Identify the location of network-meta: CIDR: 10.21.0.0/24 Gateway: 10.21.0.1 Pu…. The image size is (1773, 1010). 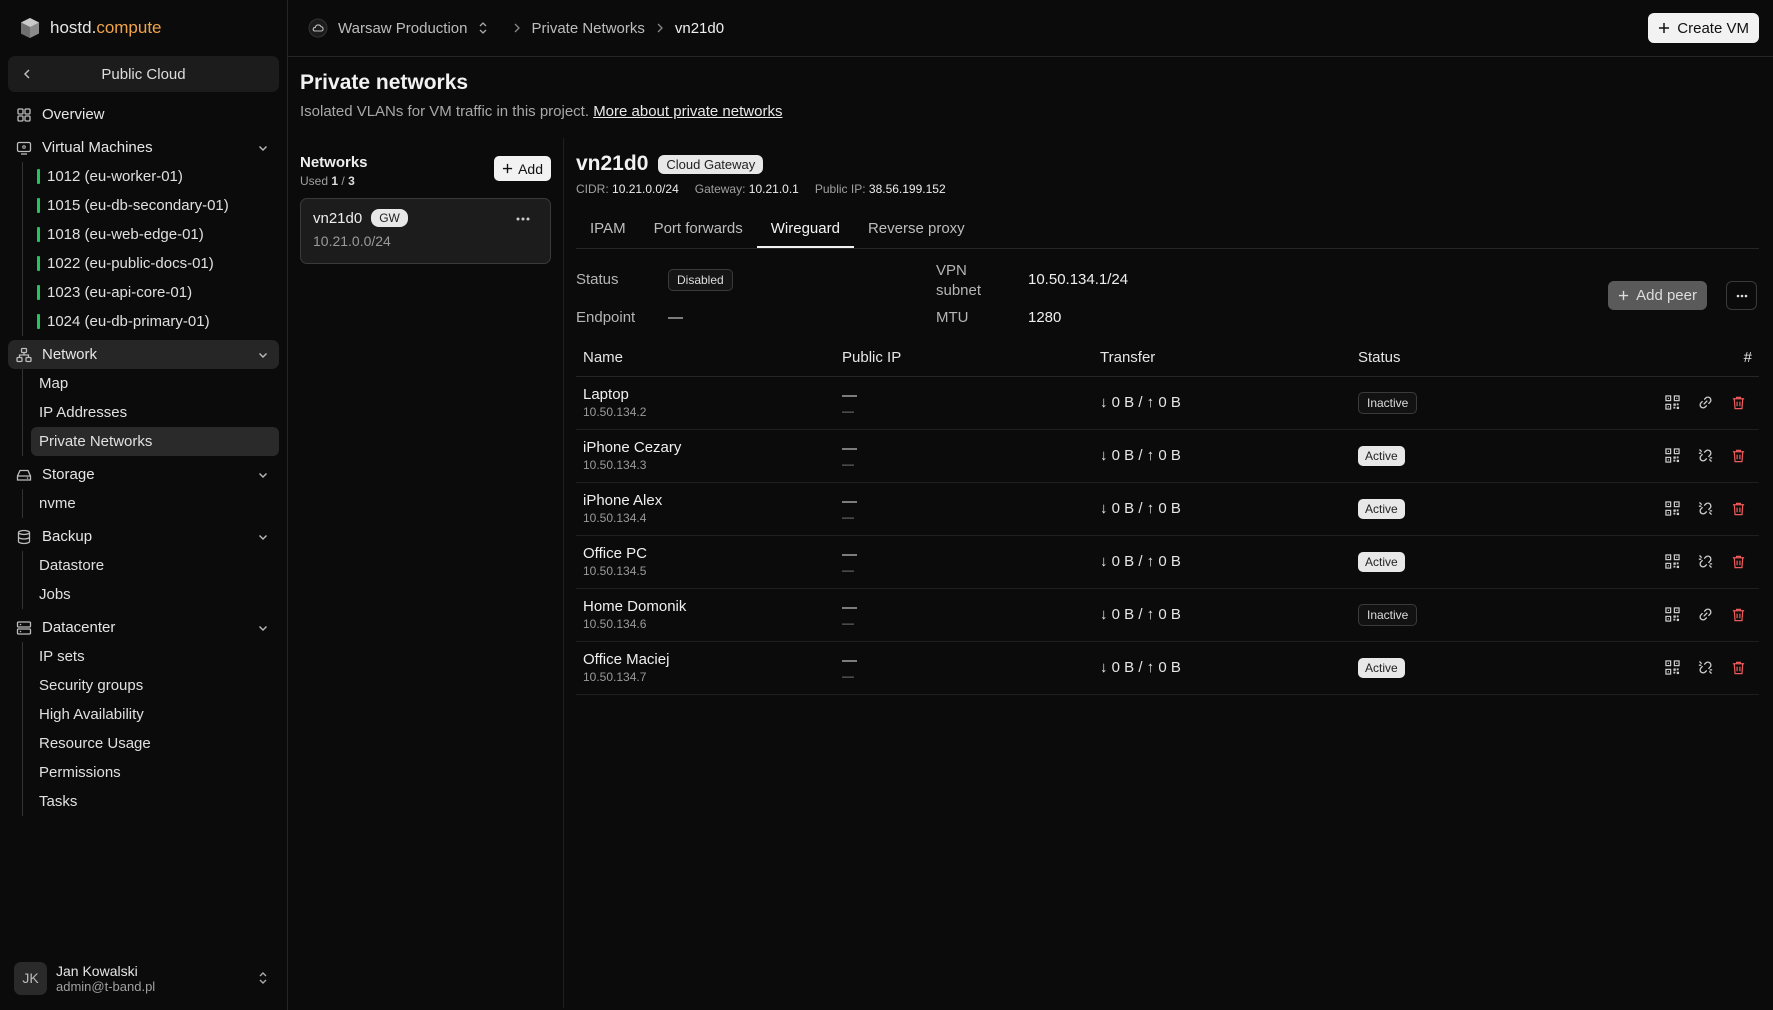
(1167, 189).